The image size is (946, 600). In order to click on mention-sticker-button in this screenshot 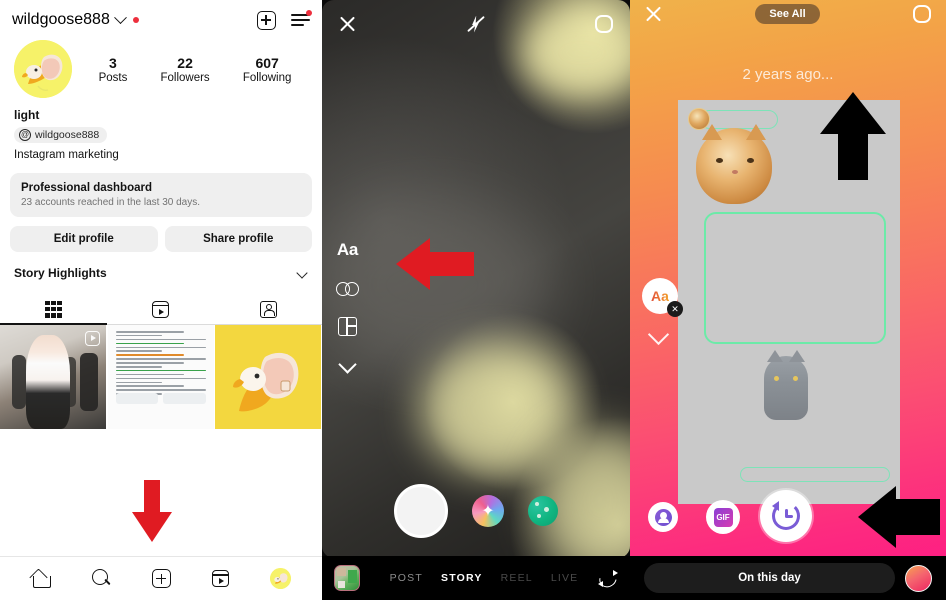, I will do `click(663, 517)`.